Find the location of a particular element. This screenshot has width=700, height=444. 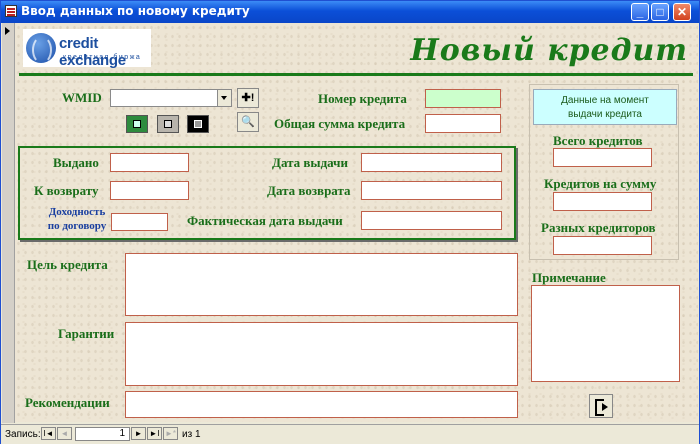

snapshot-line1: Данные на момент is located at coordinates (605, 100).